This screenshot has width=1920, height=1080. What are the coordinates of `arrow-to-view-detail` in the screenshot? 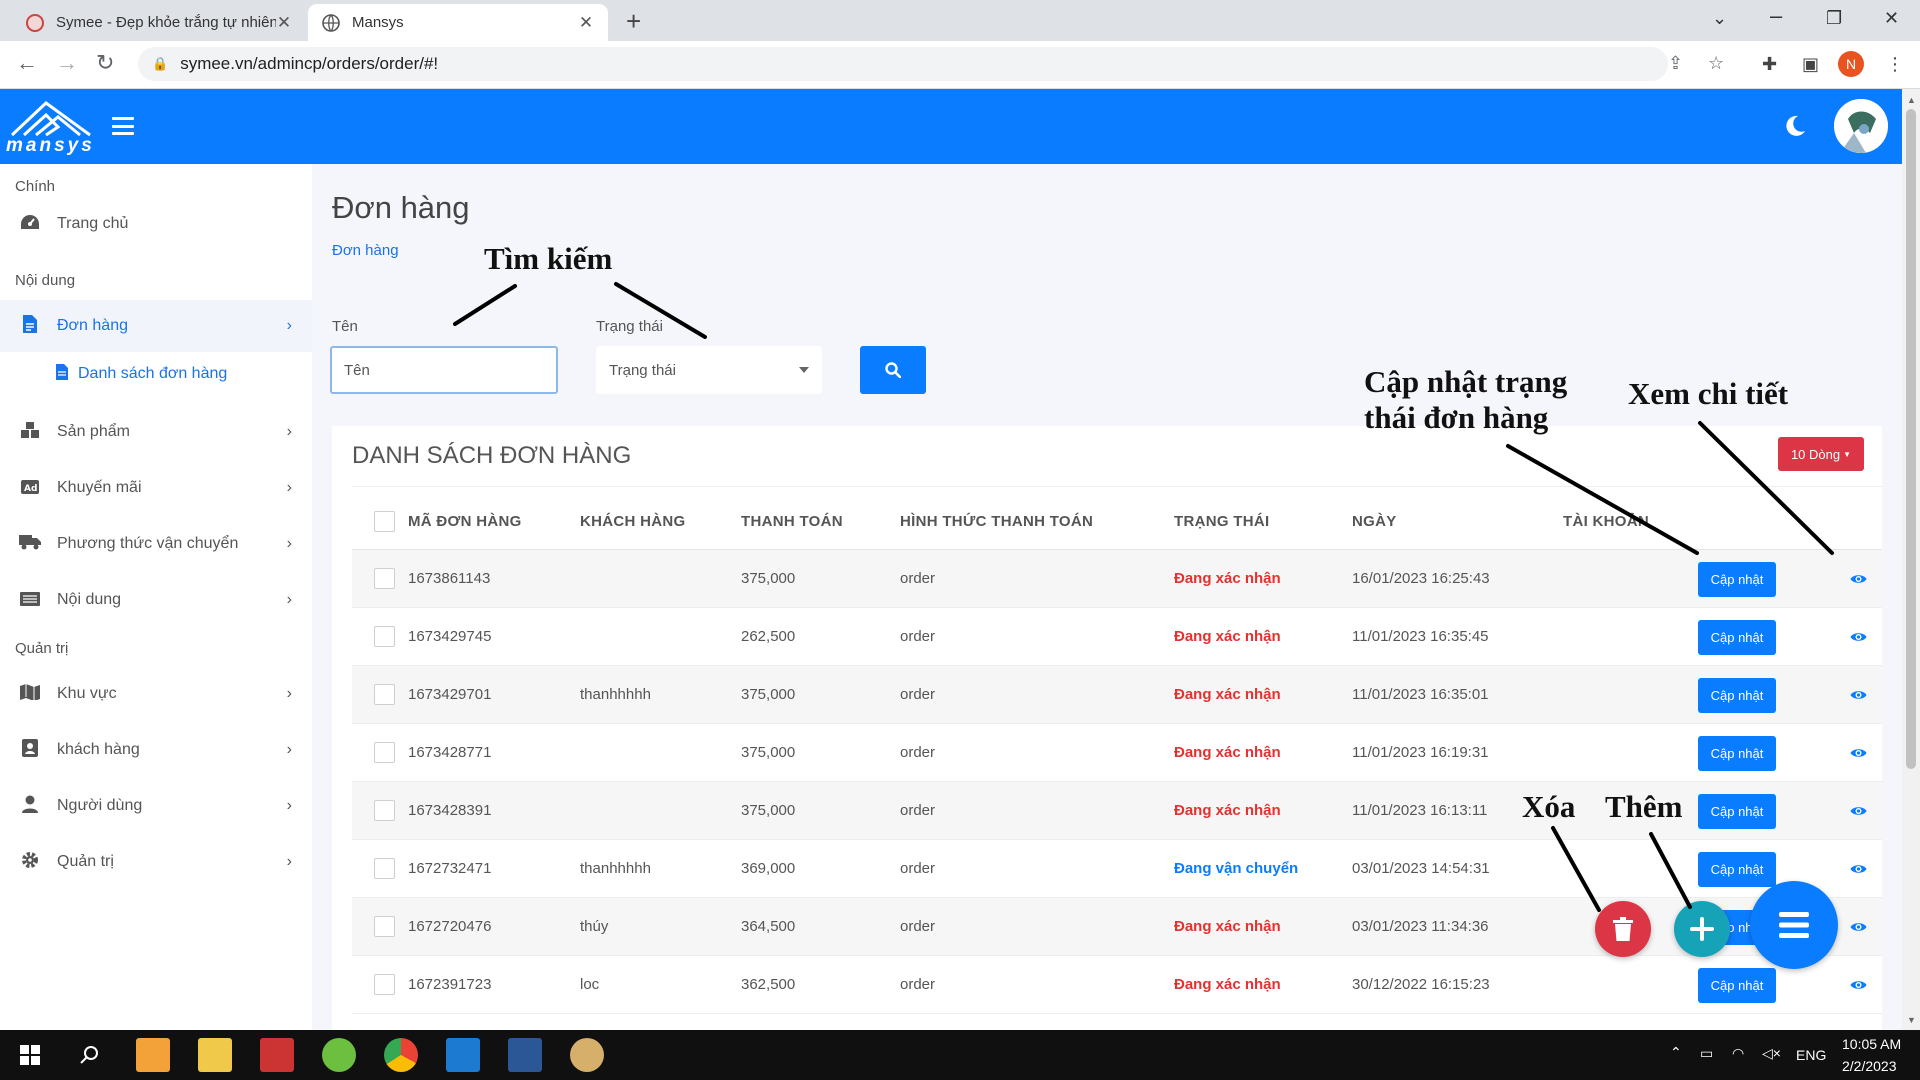 It's located at (1766, 488).